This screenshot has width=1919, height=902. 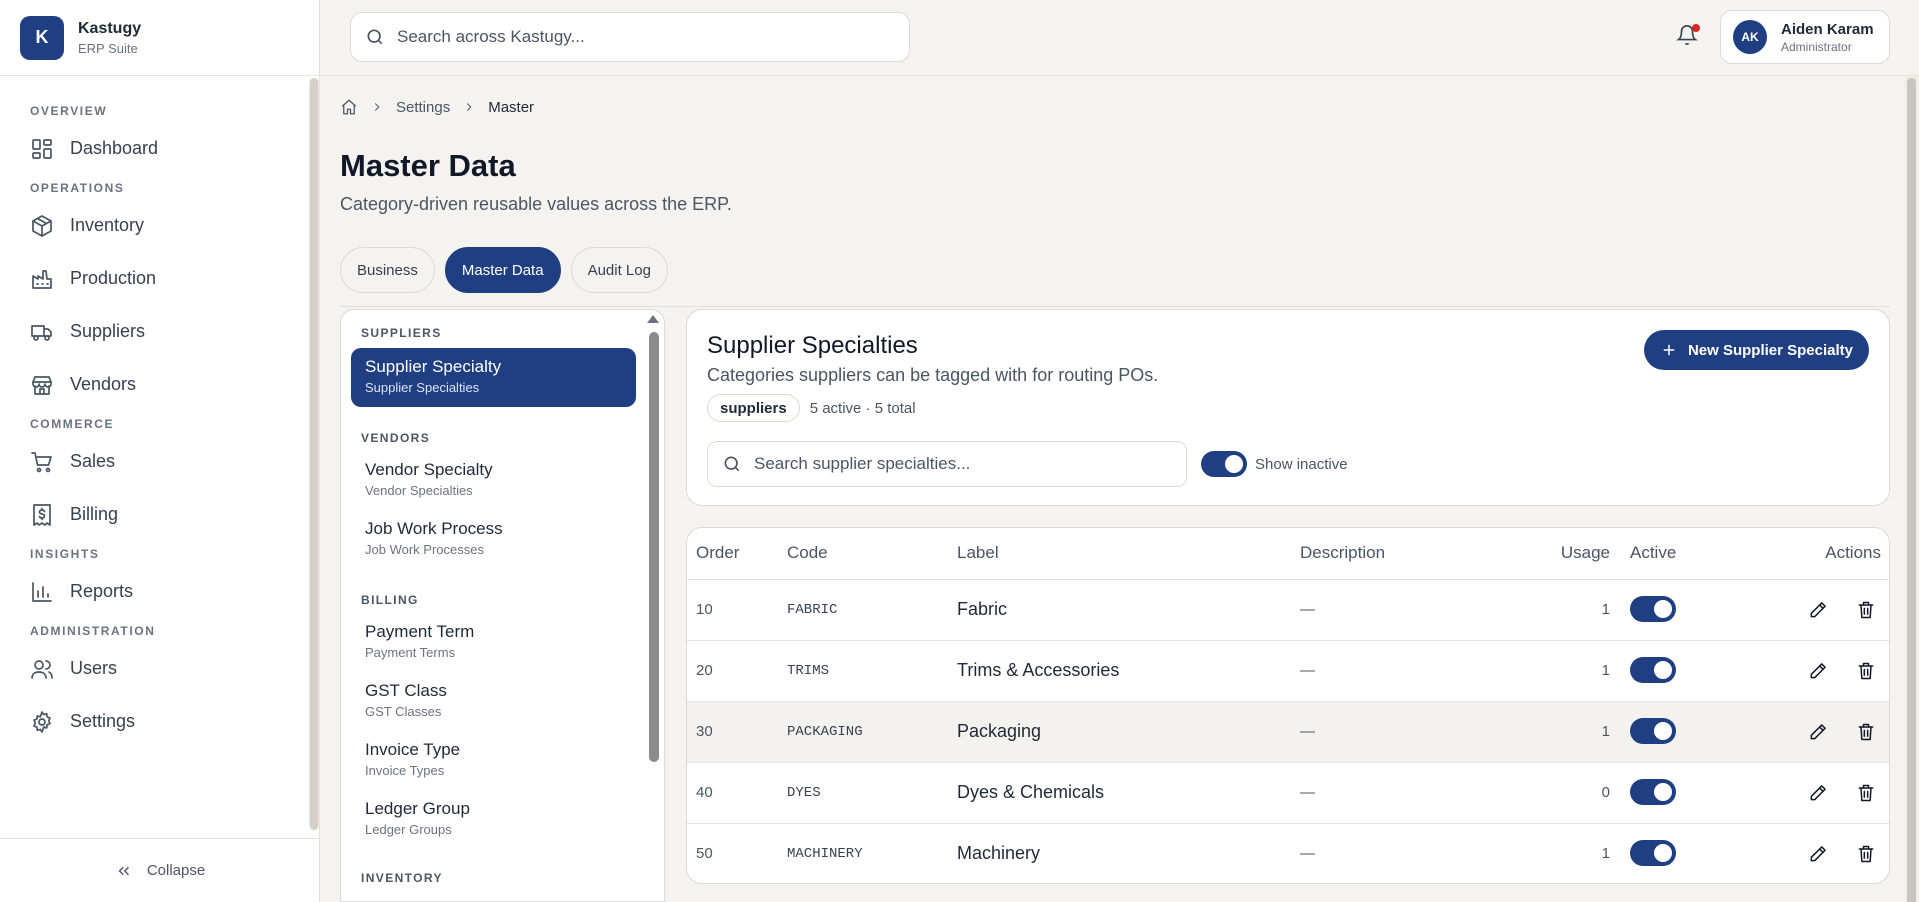 I want to click on category-group-inventory: INVENTORY, so click(x=402, y=878).